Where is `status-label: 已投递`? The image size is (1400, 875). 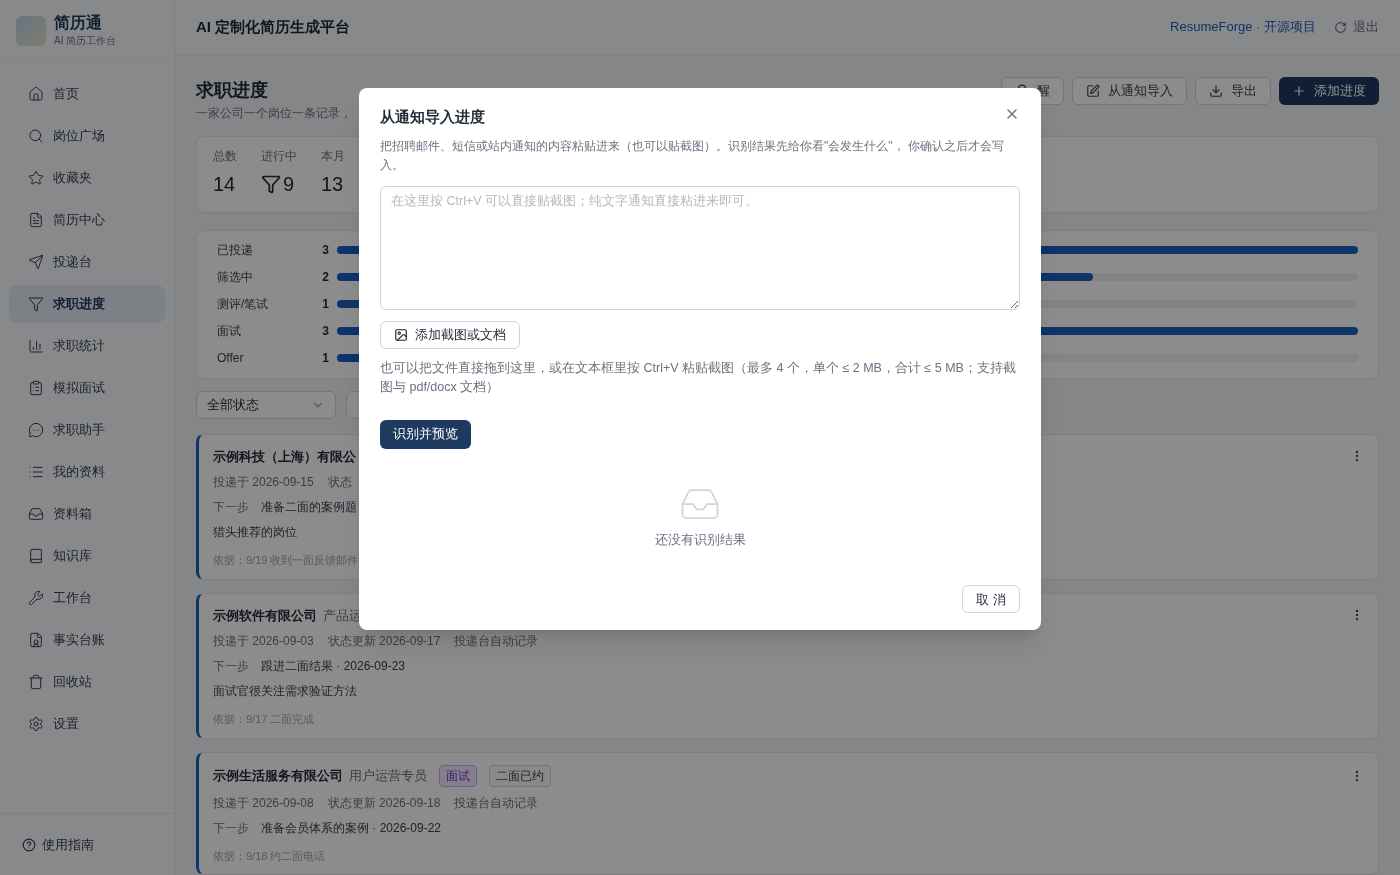 status-label: 已投递 is located at coordinates (235, 251).